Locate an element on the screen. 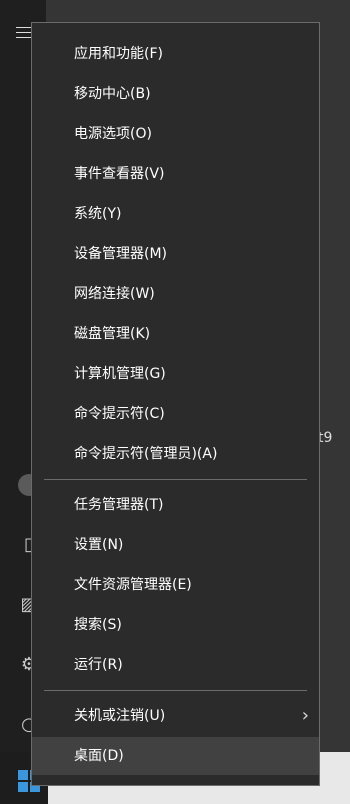  menu-item-computer-management: 计算机管理(G) is located at coordinates (175, 374).